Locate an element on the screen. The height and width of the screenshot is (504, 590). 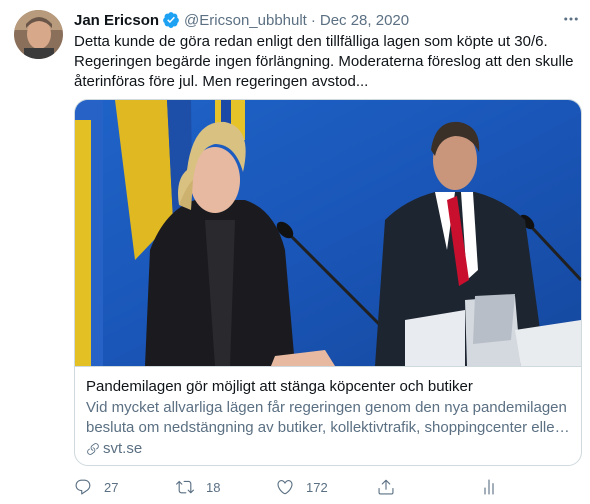
reply-button: 27 is located at coordinates (96, 487).